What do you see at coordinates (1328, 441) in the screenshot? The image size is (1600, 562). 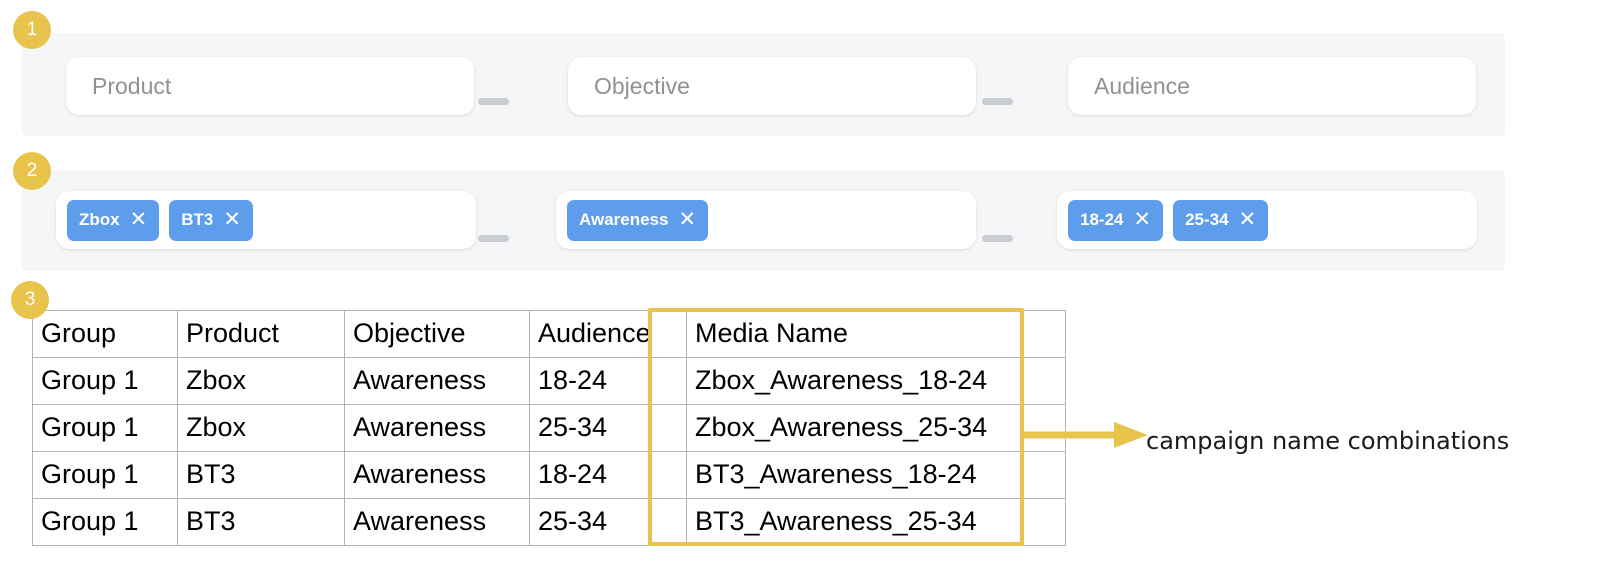 I see `annotation-label: campaign name combinations` at bounding box center [1328, 441].